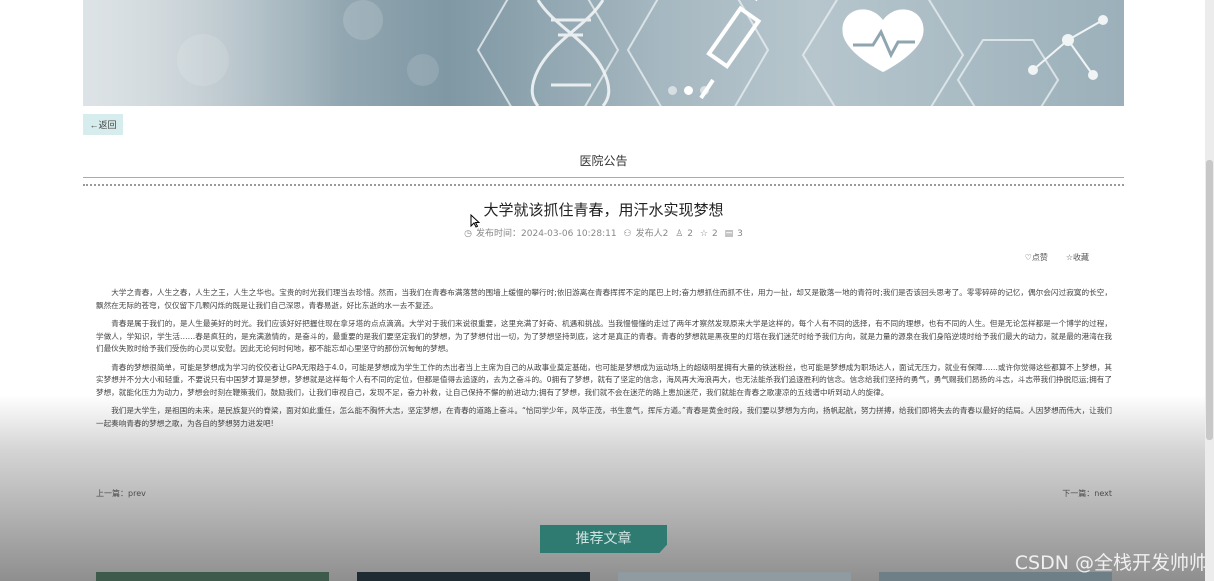  Describe the element at coordinates (714, 234) in the screenshot. I see `favorite-count: 2` at that location.